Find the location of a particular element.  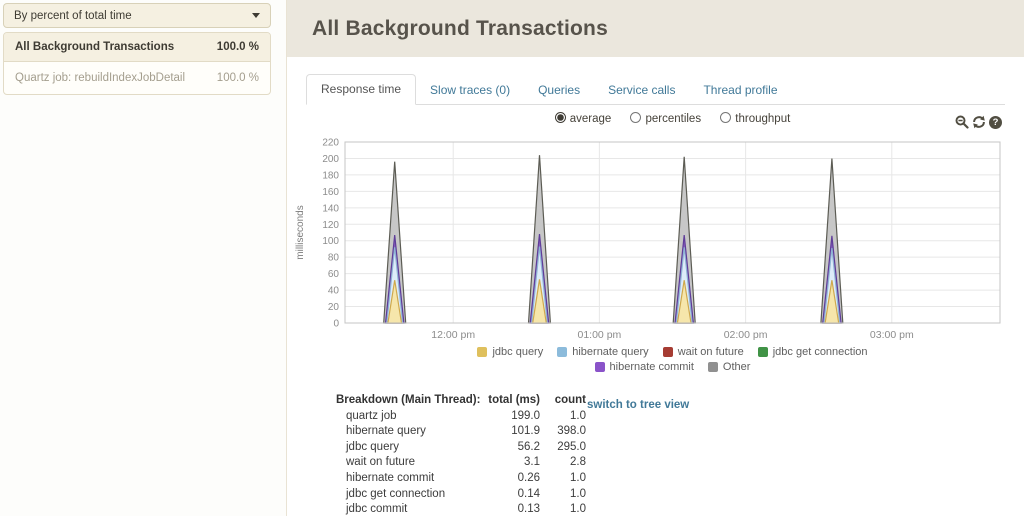

chart-toolbar: ? is located at coordinates (978, 122).